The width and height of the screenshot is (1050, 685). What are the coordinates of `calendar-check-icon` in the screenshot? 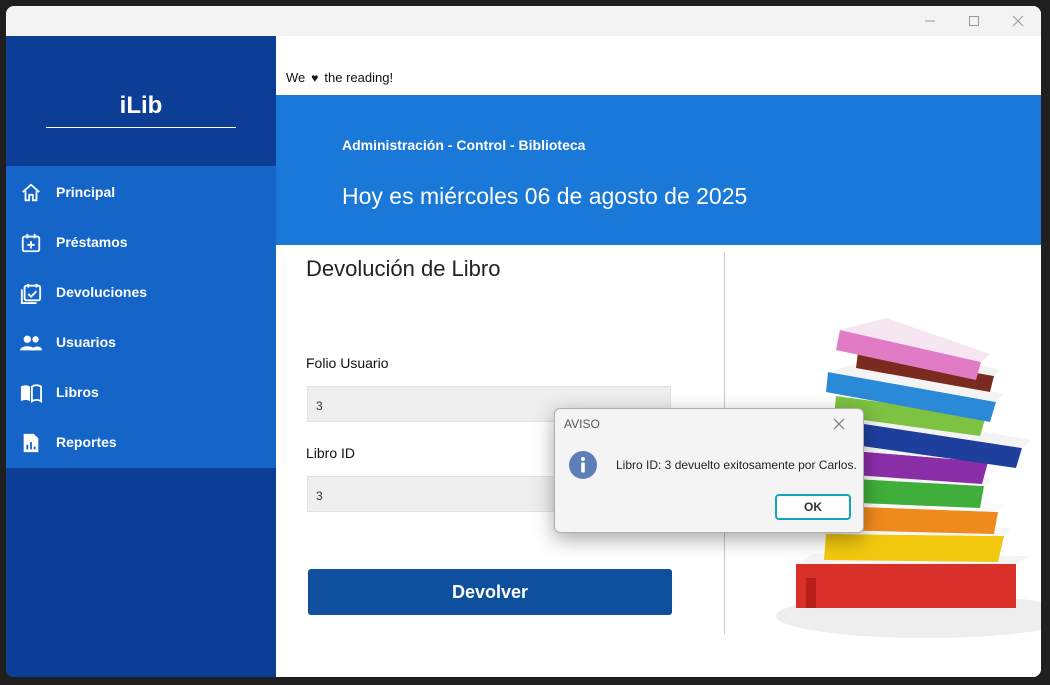 It's located at (31, 293).